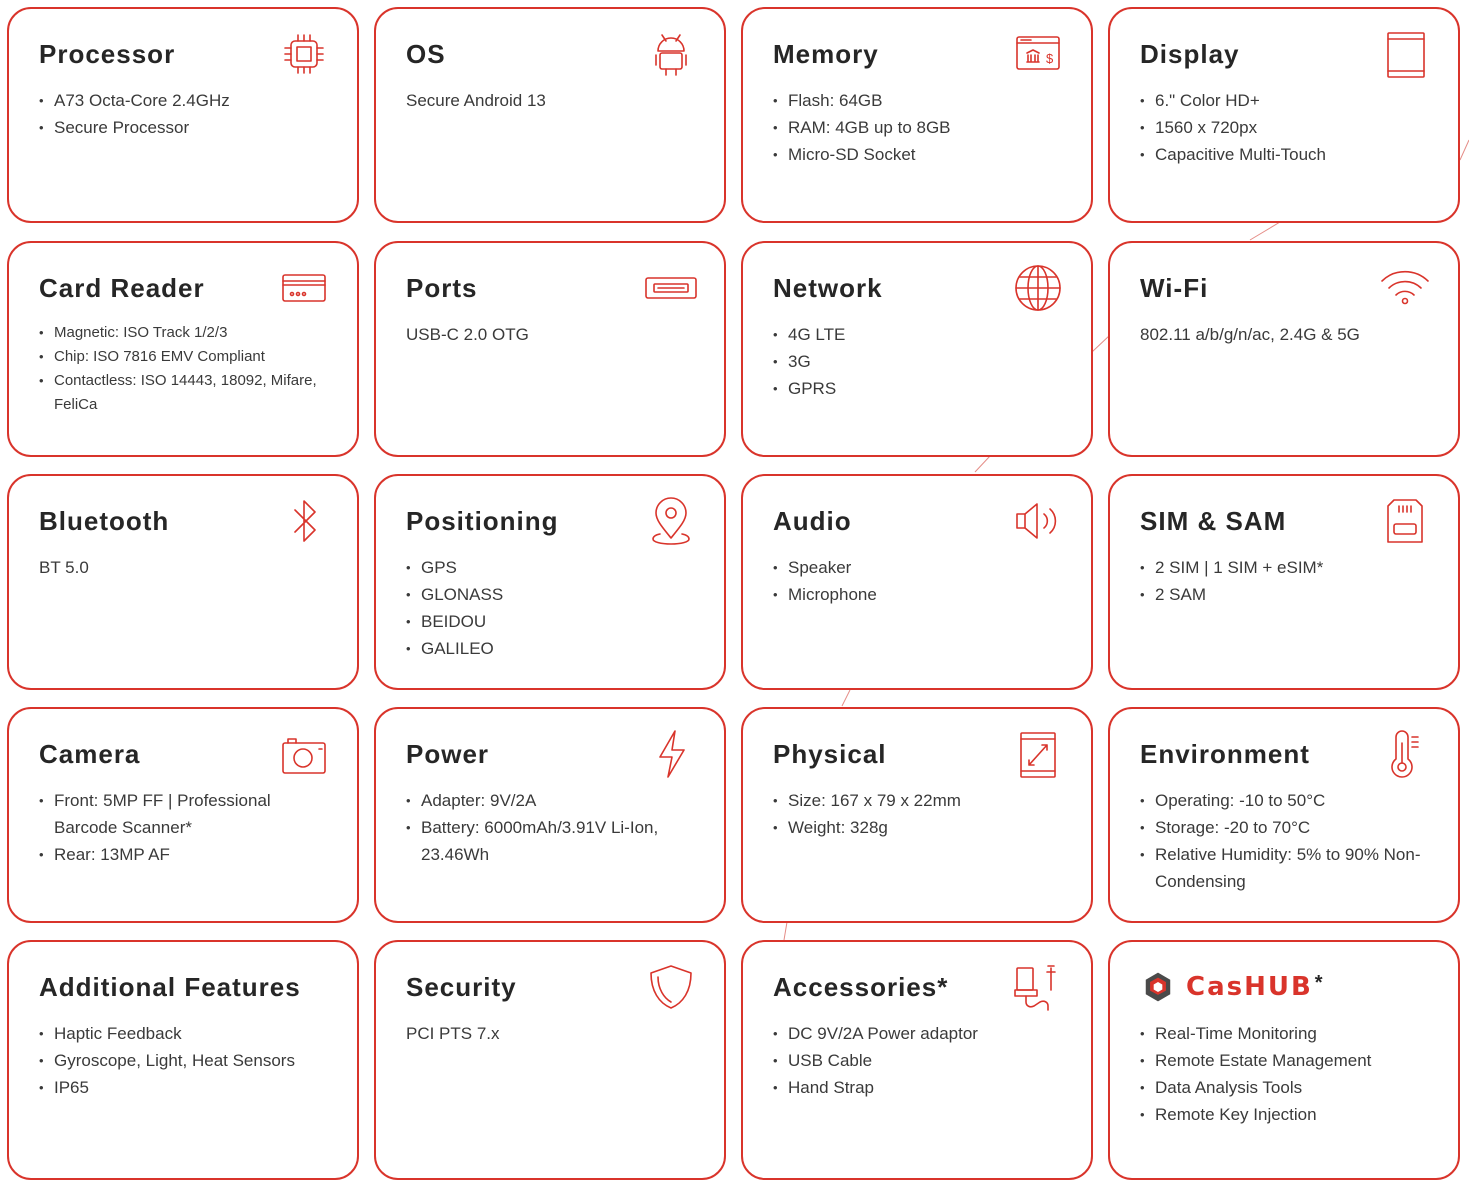 Image resolution: width=1469 pixels, height=1180 pixels. I want to click on brand-name: CasHUB, so click(1249, 987).